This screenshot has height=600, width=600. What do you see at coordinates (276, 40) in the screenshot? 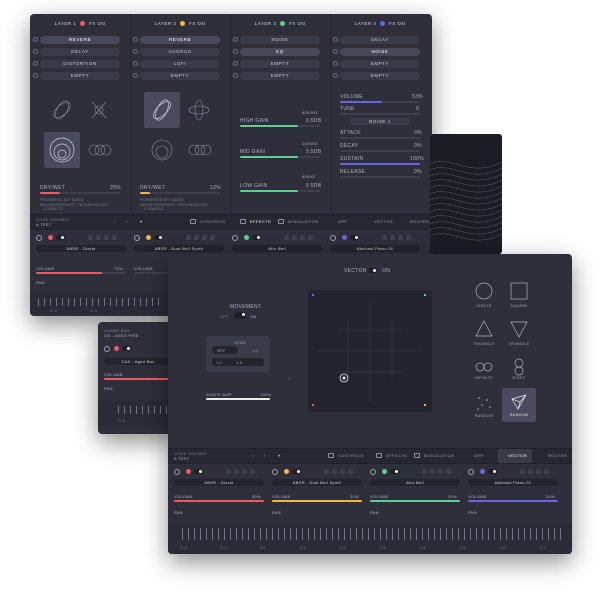
I see `fx-slot-1: NOISE` at bounding box center [276, 40].